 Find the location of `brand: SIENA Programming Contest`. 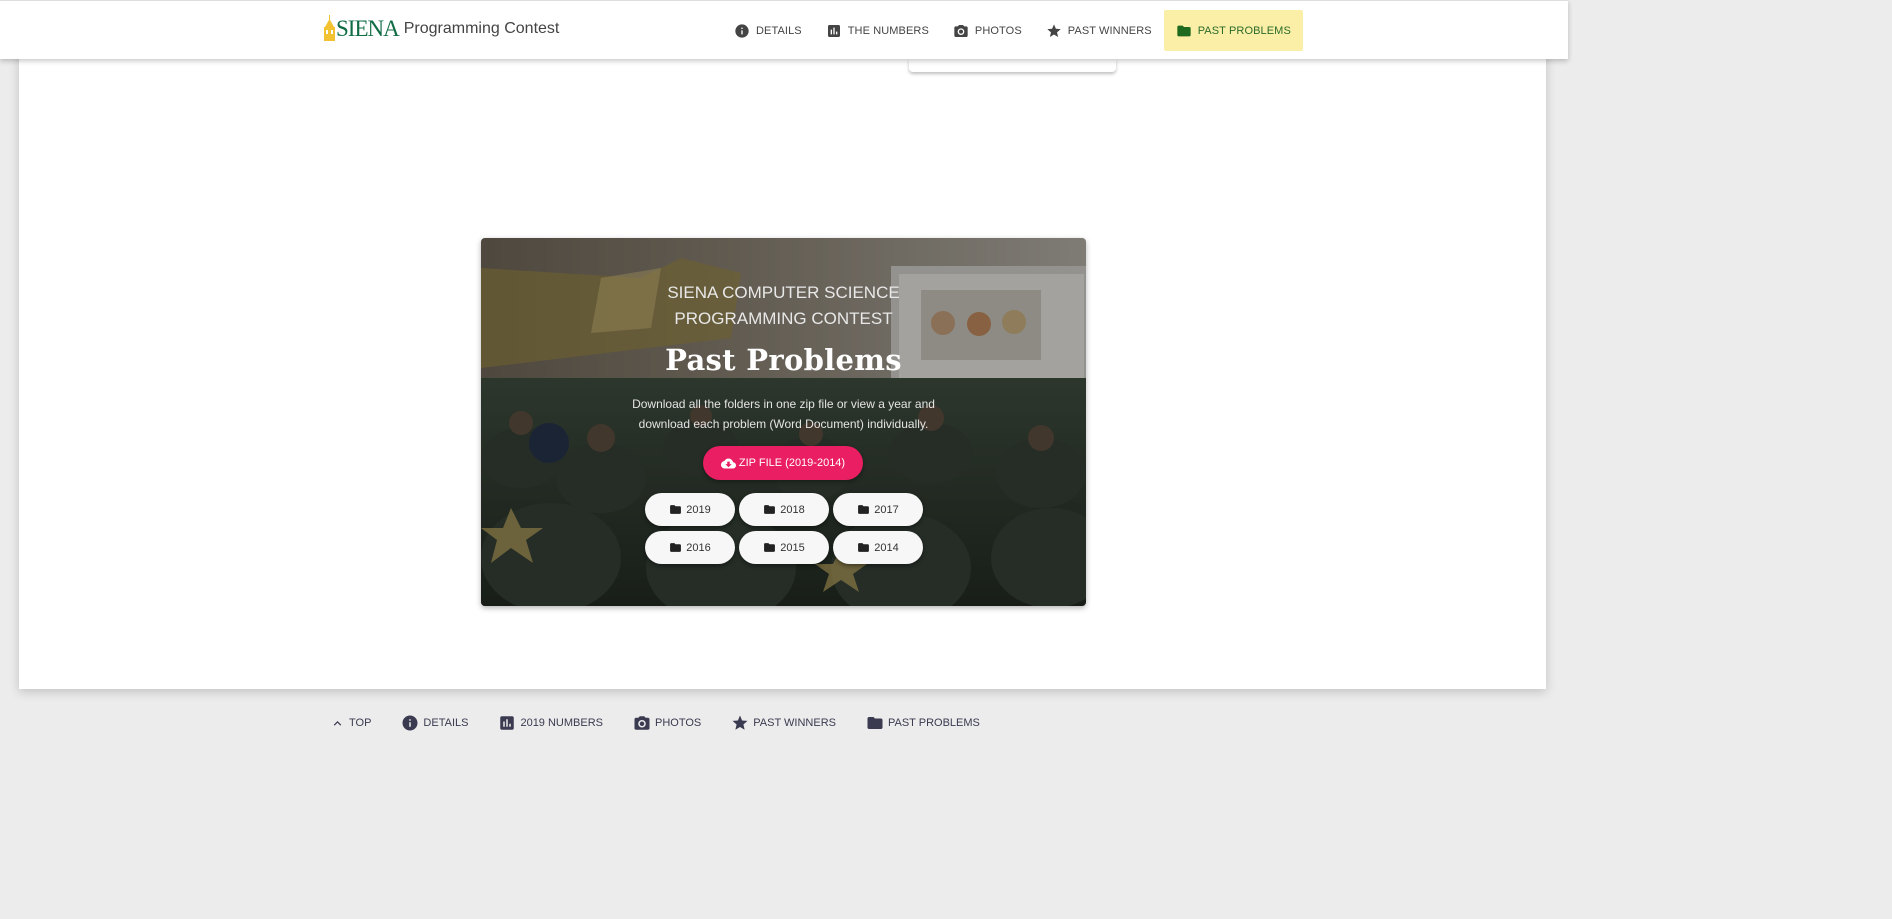

brand: SIENA Programming Contest is located at coordinates (441, 26).